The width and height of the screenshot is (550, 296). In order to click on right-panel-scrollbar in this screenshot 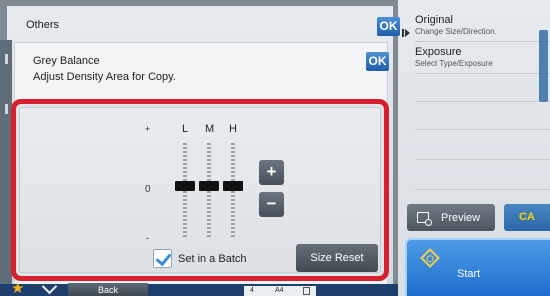, I will do `click(543, 66)`.